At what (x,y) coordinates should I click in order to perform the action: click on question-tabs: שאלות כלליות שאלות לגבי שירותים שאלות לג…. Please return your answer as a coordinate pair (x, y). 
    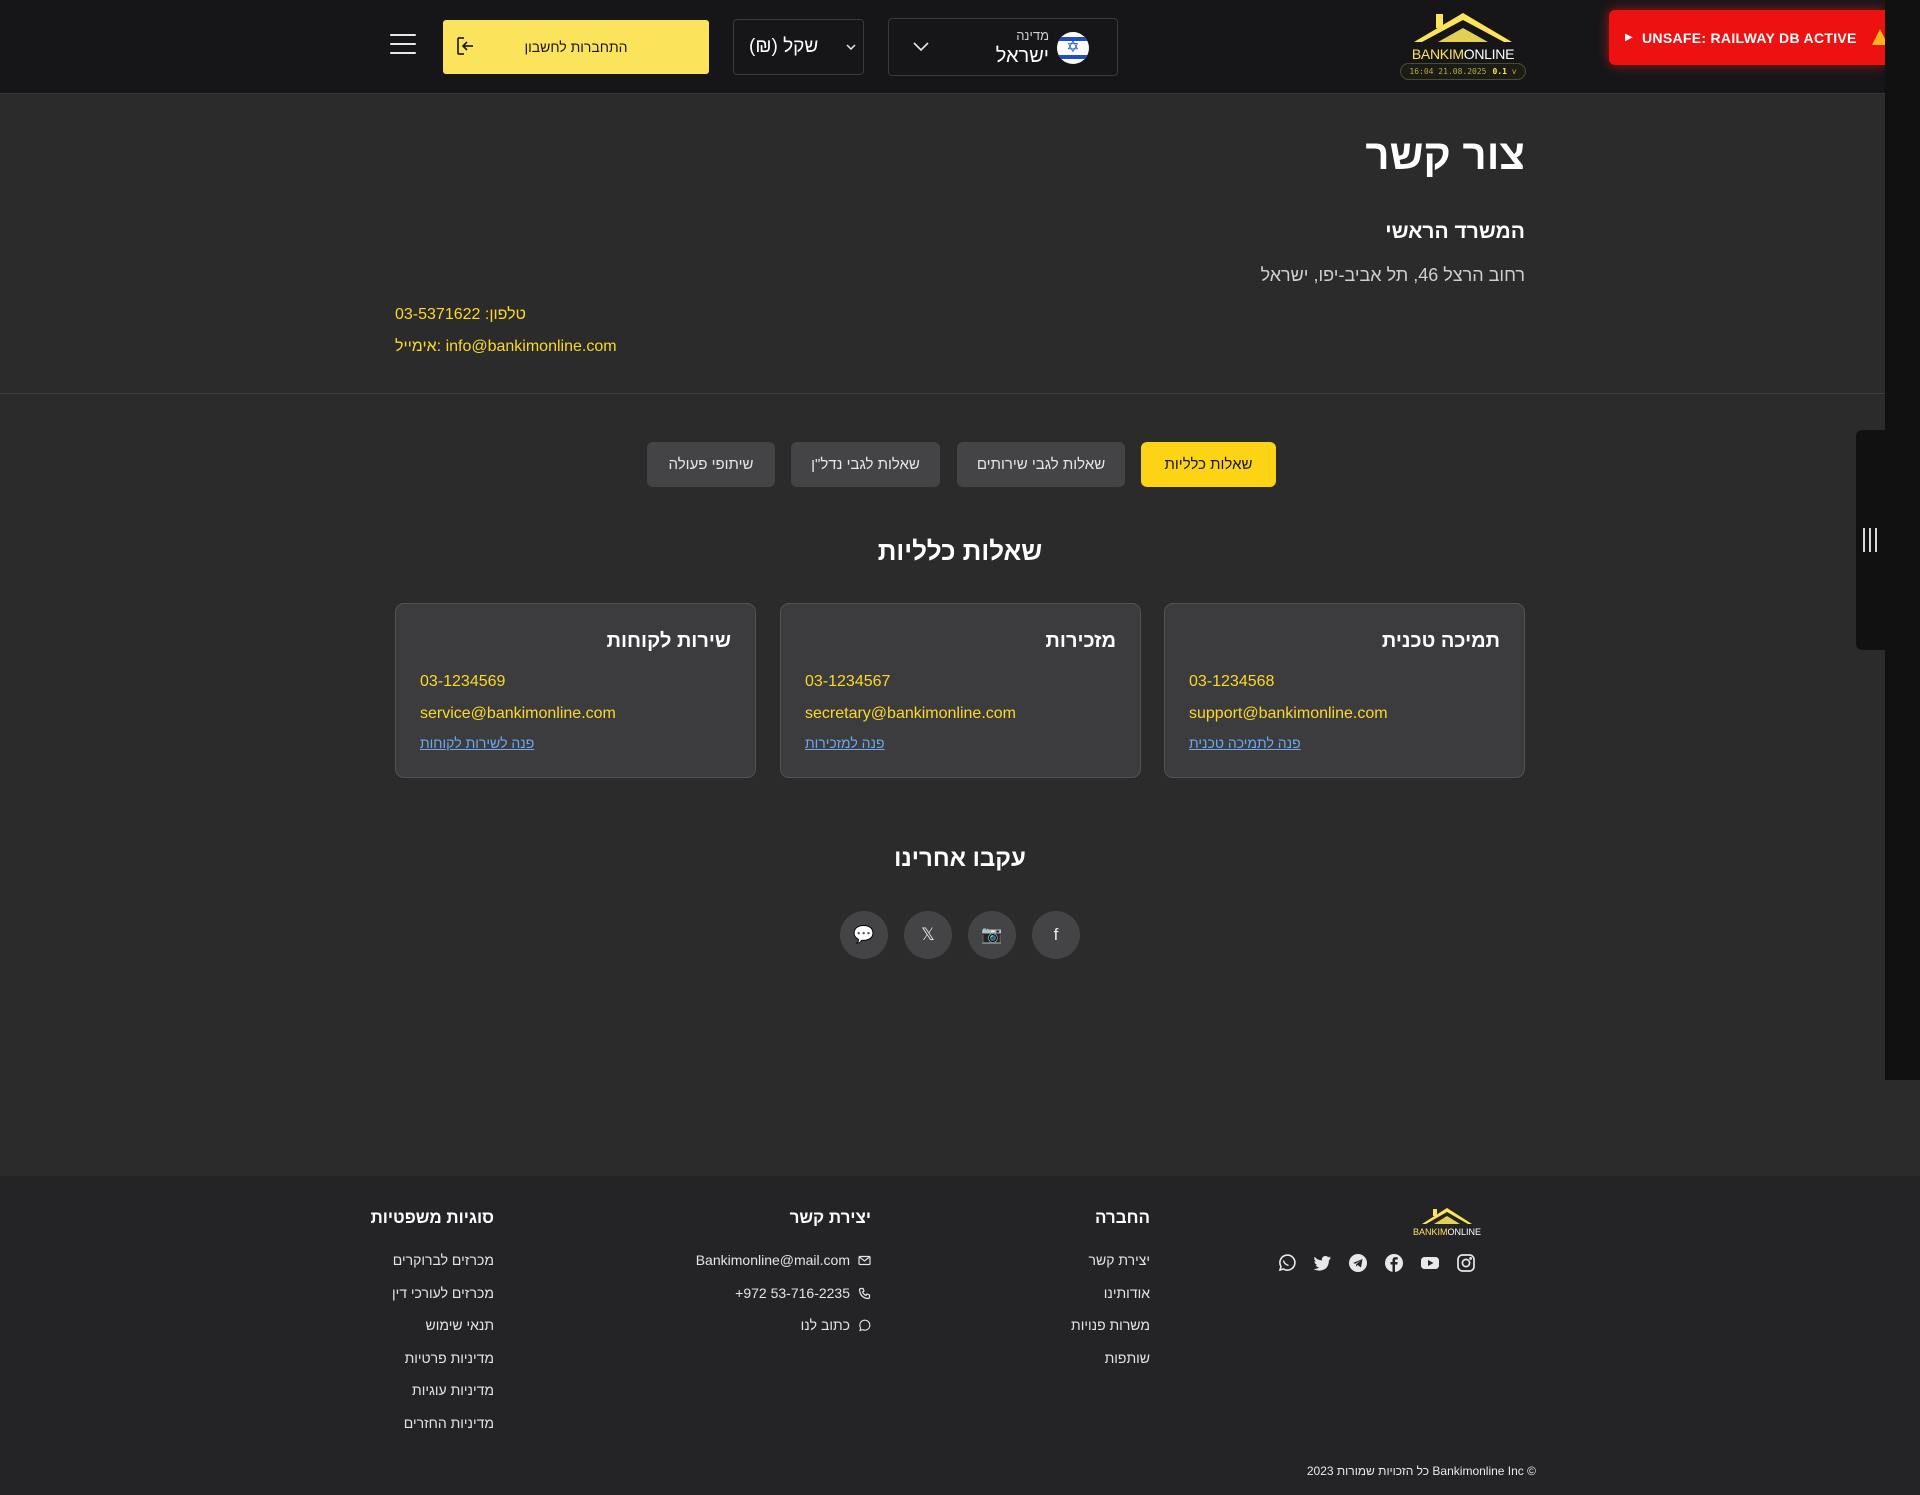
    Looking at the image, I should click on (960, 464).